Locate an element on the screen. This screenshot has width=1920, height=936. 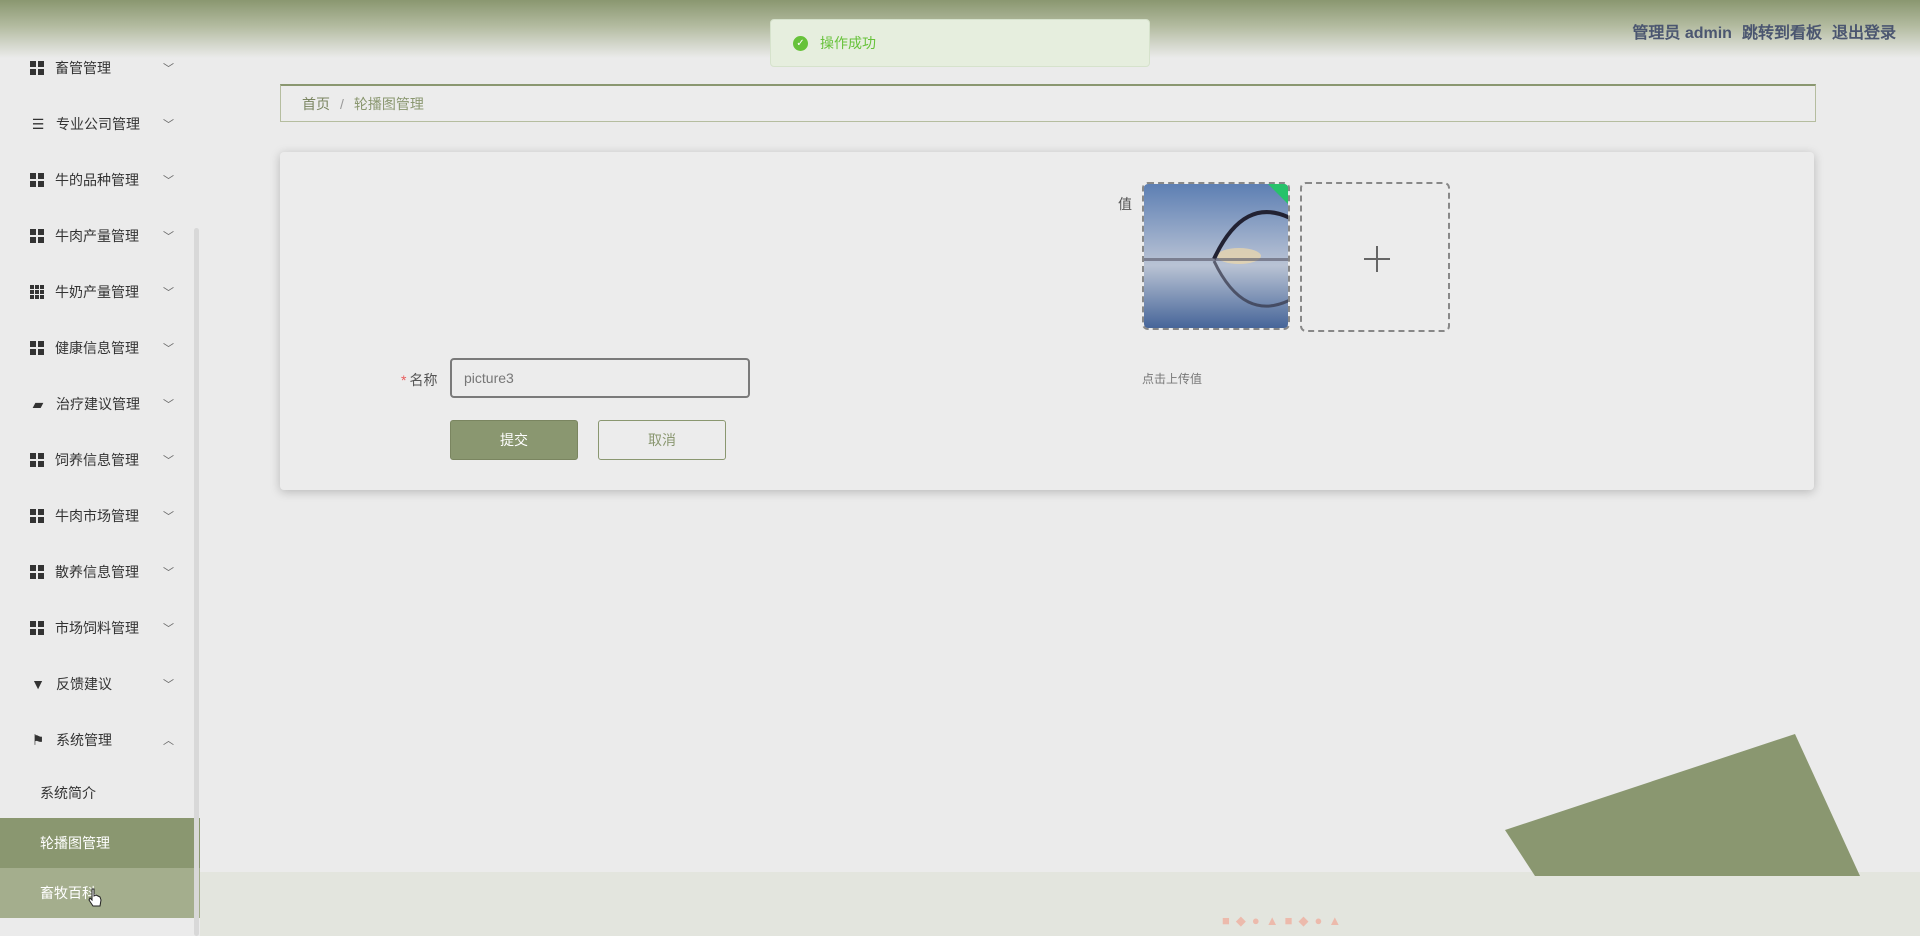
upload-hint: 点击上传值 is located at coordinates (1172, 379).